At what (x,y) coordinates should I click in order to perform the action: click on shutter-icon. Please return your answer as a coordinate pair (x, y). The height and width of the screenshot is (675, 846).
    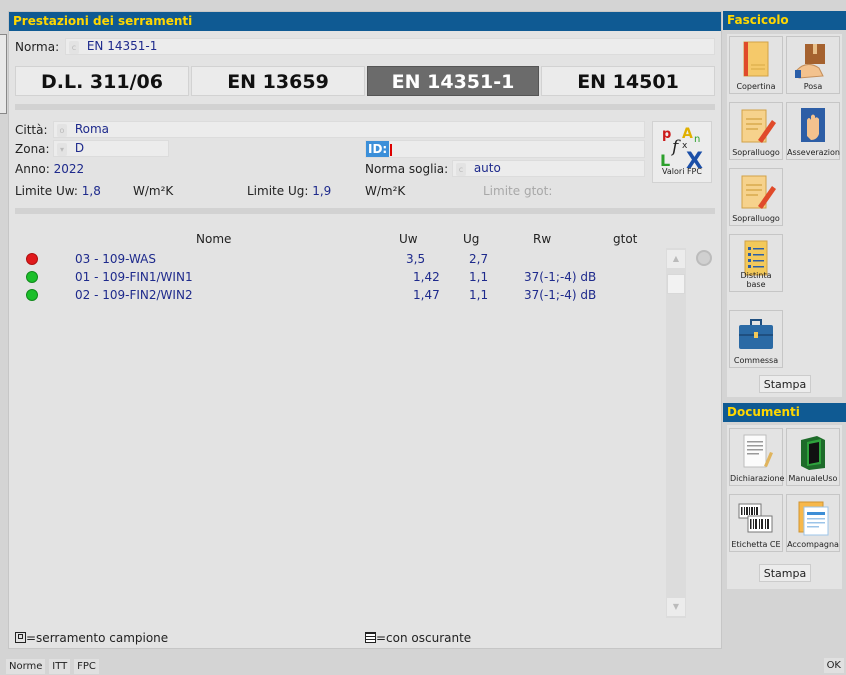
    Looking at the image, I should click on (370, 637).